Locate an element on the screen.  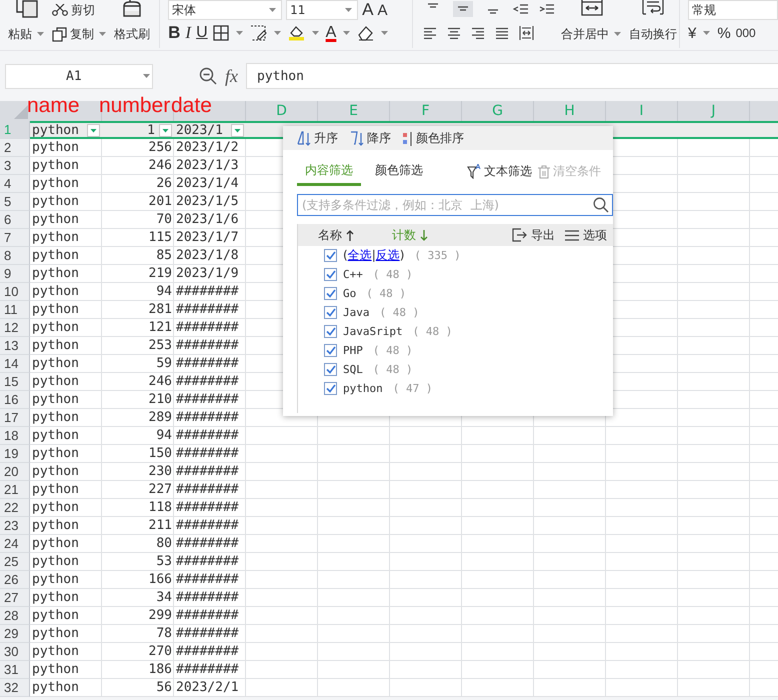
zoom-out-icon is located at coordinates (208, 76).